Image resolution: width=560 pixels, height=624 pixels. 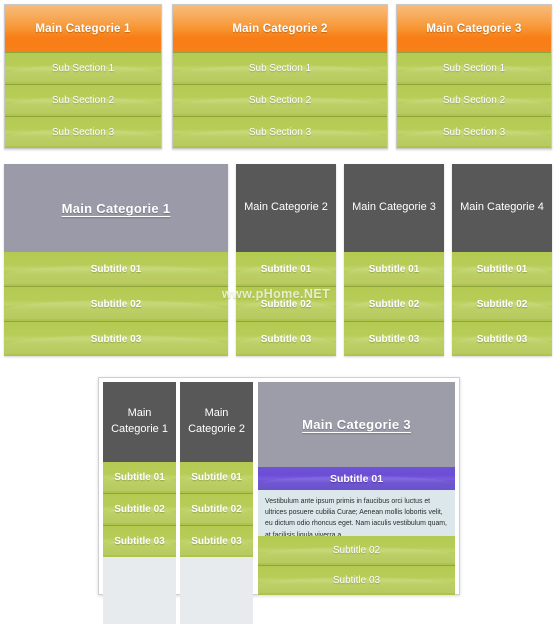 I want to click on active-menu-item-label: Subtitle 01, so click(x=356, y=478).